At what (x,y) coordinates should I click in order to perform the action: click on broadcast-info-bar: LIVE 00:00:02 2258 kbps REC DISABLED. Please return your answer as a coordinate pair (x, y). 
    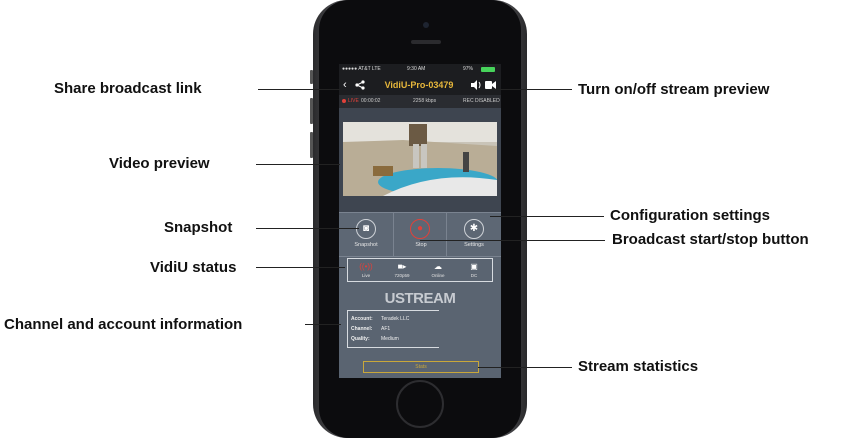
    Looking at the image, I should click on (420, 101).